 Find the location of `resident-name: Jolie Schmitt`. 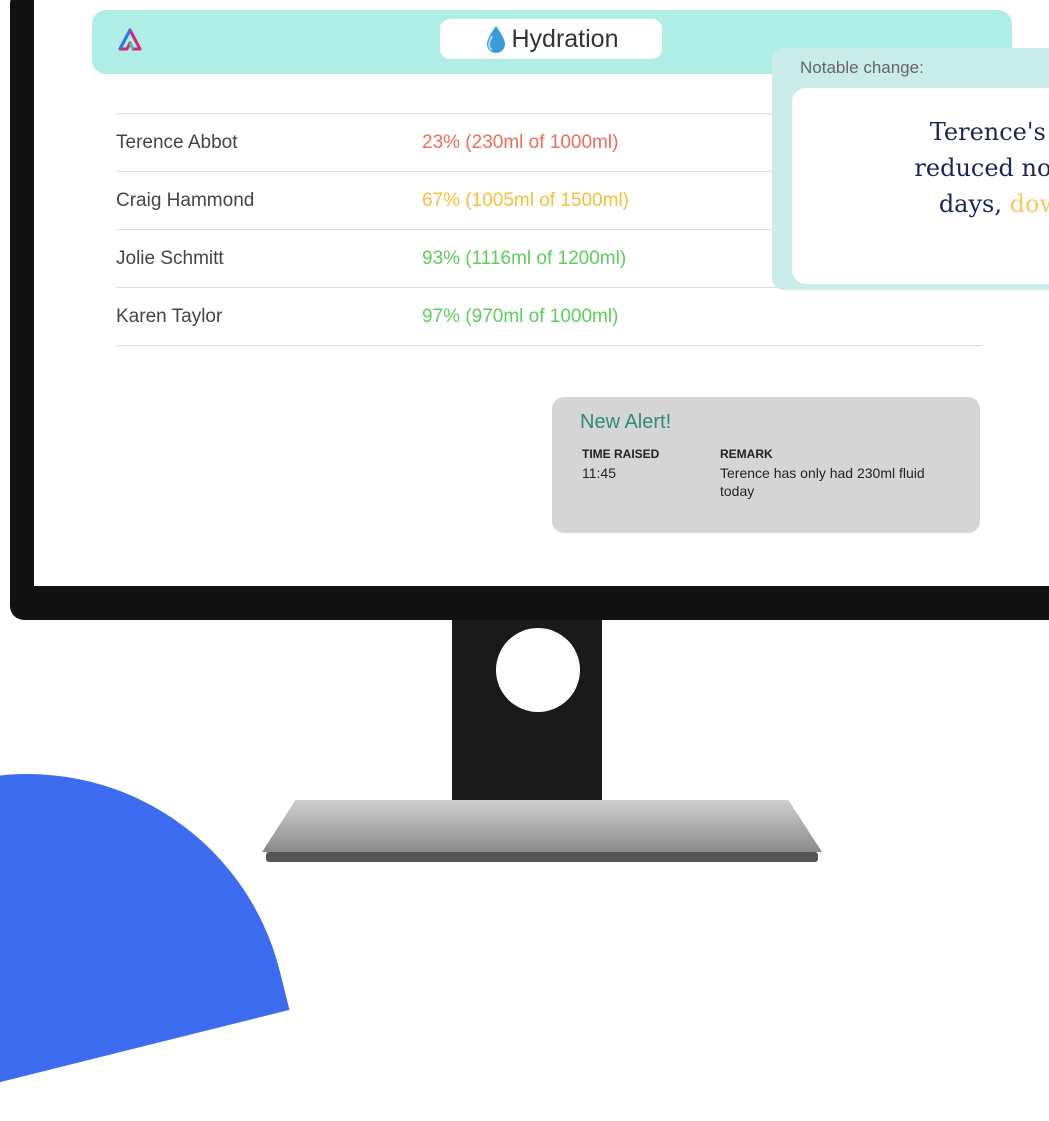

resident-name: Jolie Schmitt is located at coordinates (170, 258).